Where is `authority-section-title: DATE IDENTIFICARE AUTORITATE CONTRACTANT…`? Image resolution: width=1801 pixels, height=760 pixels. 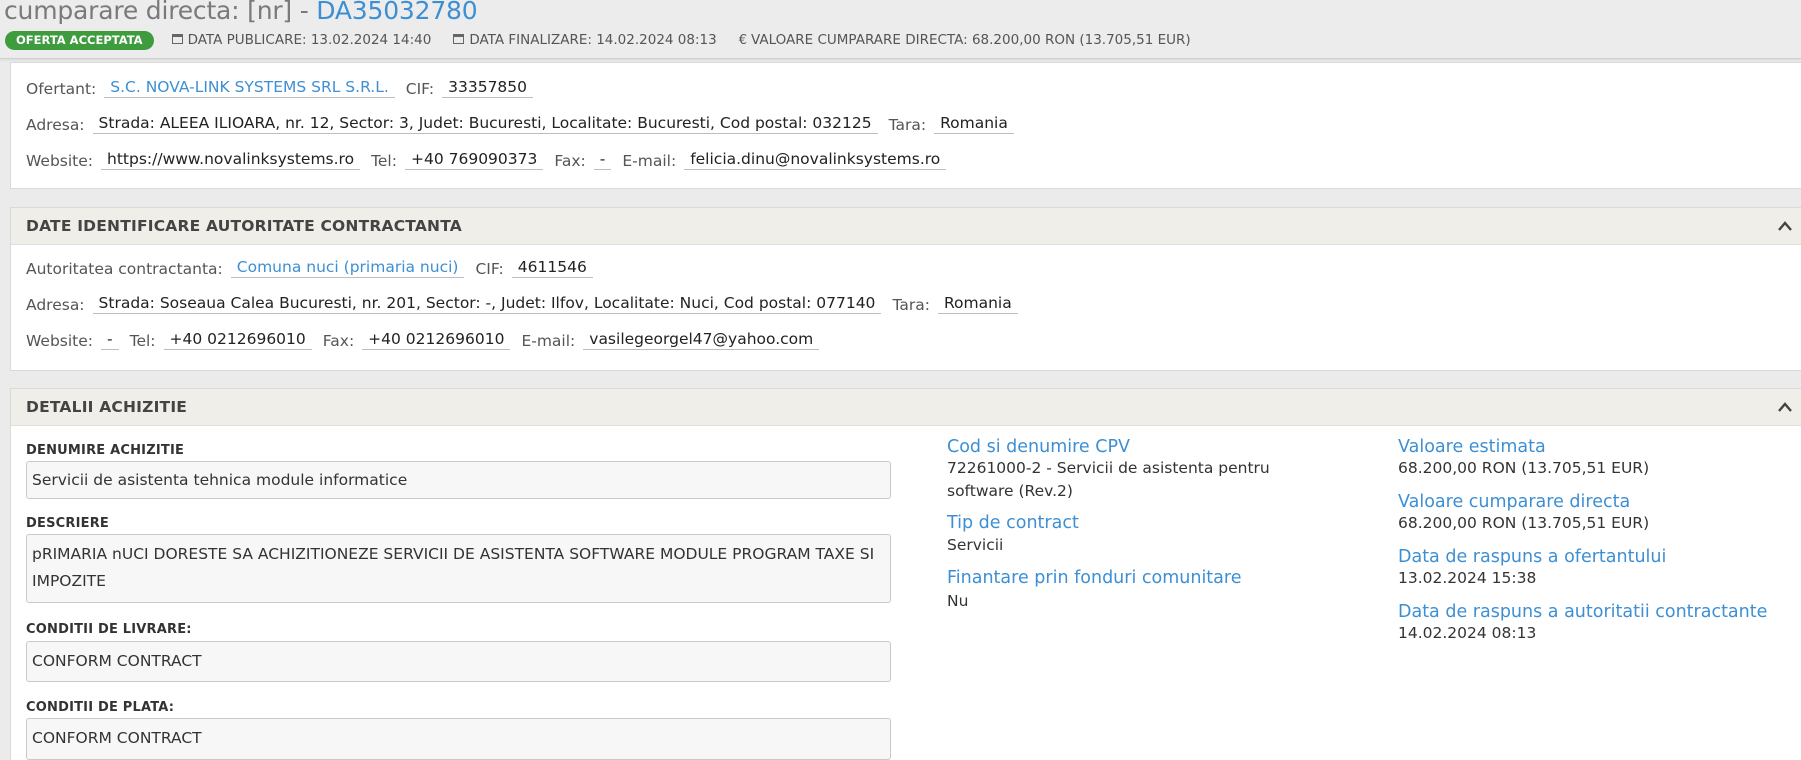 authority-section-title: DATE IDENTIFICARE AUTORITATE CONTRACTANT… is located at coordinates (244, 226).